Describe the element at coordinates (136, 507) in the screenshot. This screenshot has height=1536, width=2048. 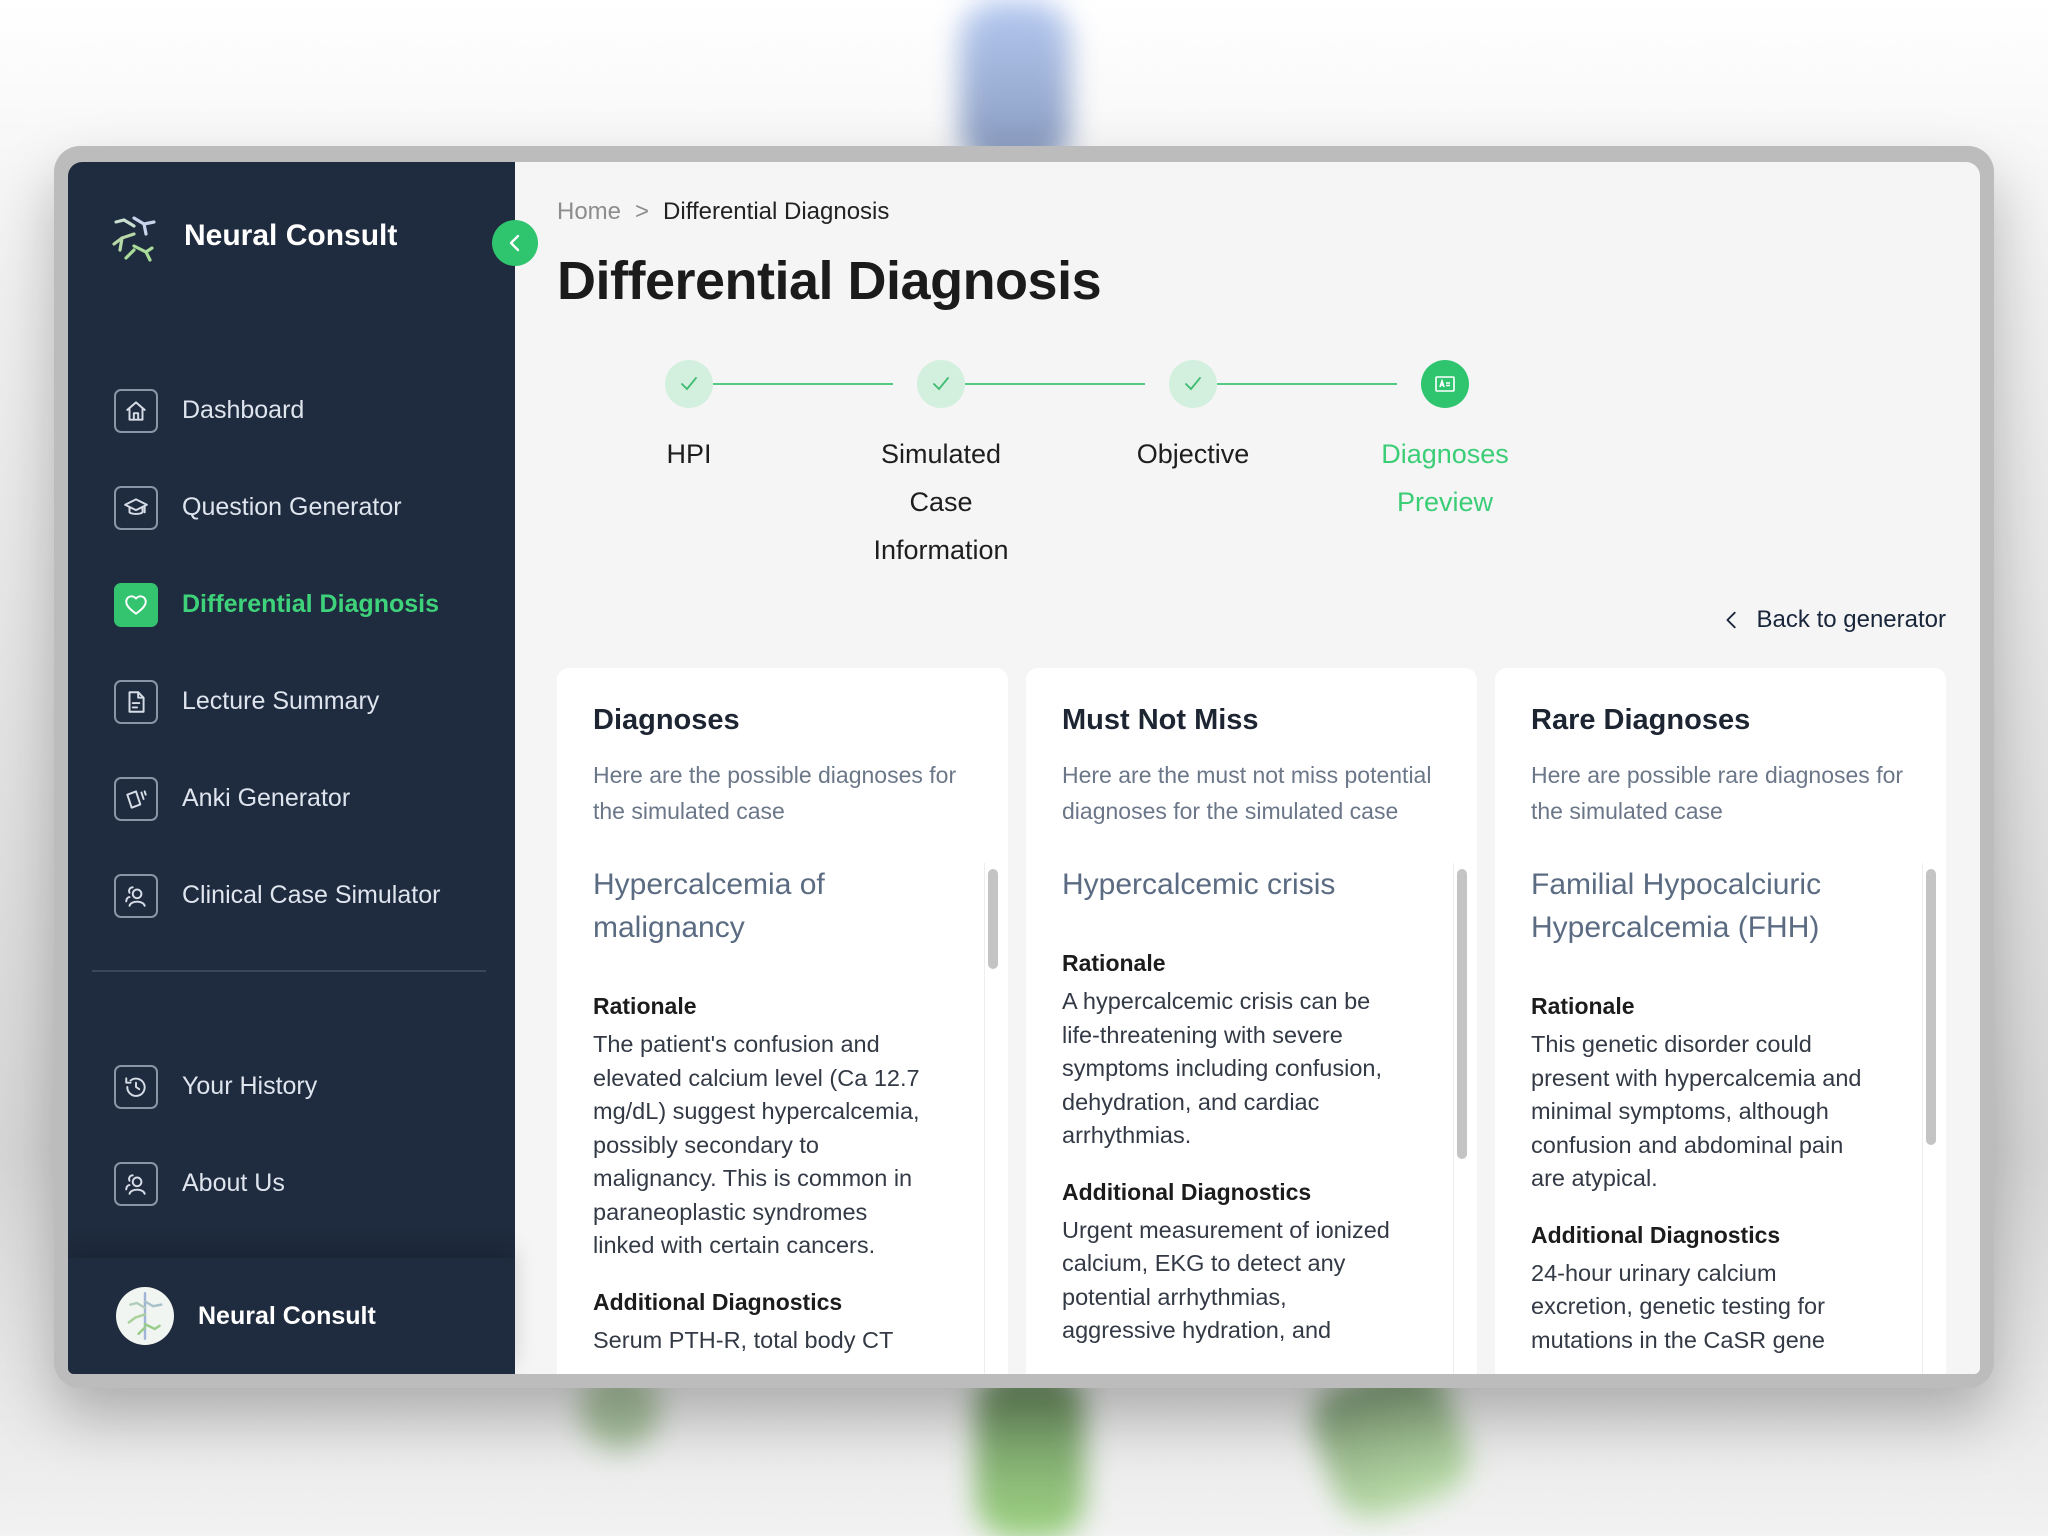
I see `graduation-cap-icon` at that location.